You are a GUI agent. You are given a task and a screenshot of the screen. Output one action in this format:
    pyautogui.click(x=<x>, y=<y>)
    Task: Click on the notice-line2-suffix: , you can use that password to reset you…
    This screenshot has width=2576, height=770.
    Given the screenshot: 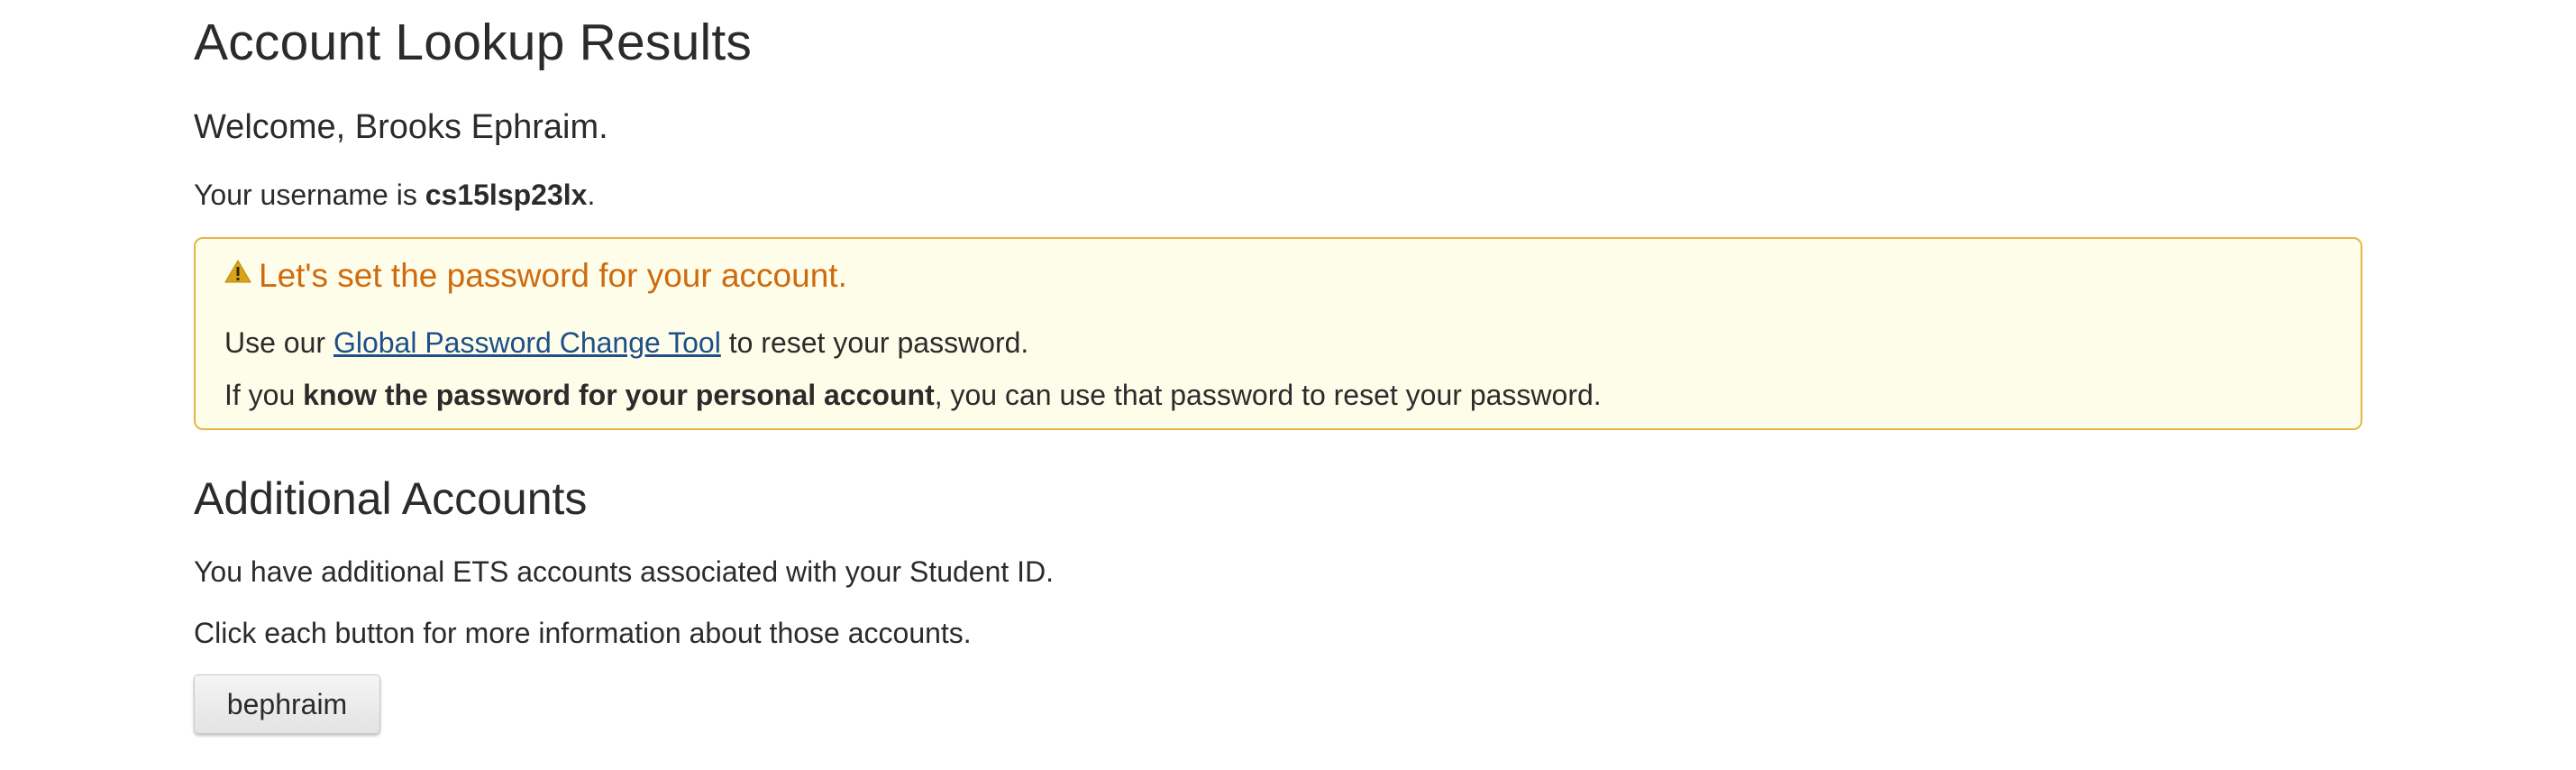 What is the action you would take?
    pyautogui.click(x=1268, y=395)
    